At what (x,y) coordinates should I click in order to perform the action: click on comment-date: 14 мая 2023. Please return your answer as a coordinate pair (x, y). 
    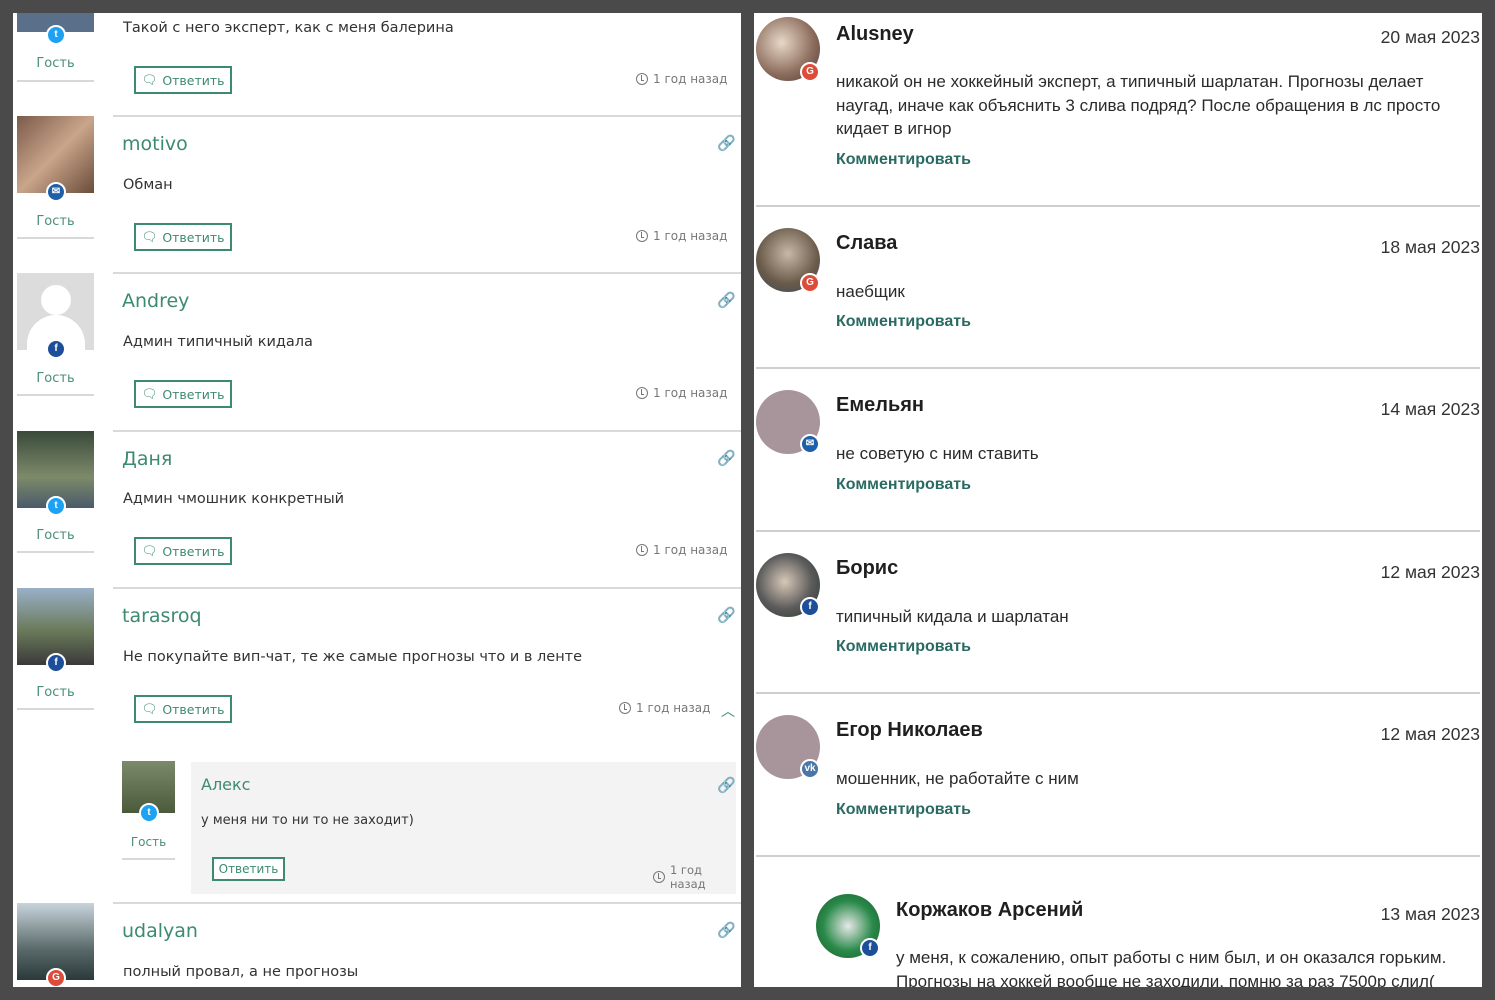
    Looking at the image, I should click on (1430, 409).